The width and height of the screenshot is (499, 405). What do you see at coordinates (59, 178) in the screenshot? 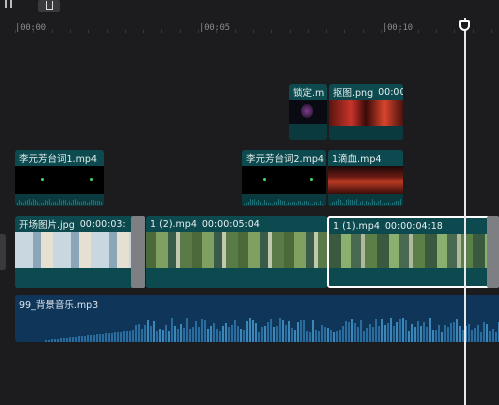
I see `clip-lyric1: 李元芳台词1.mp4` at bounding box center [59, 178].